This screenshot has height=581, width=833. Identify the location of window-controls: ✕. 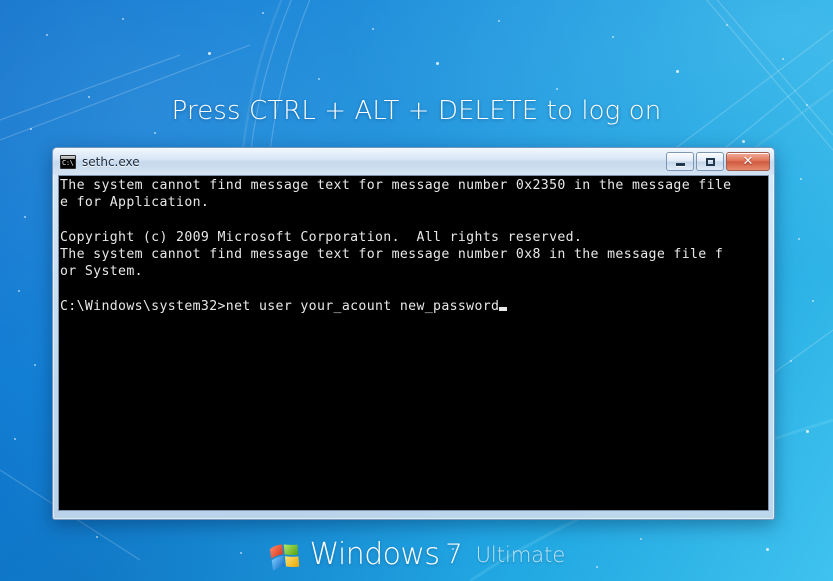
(718, 161).